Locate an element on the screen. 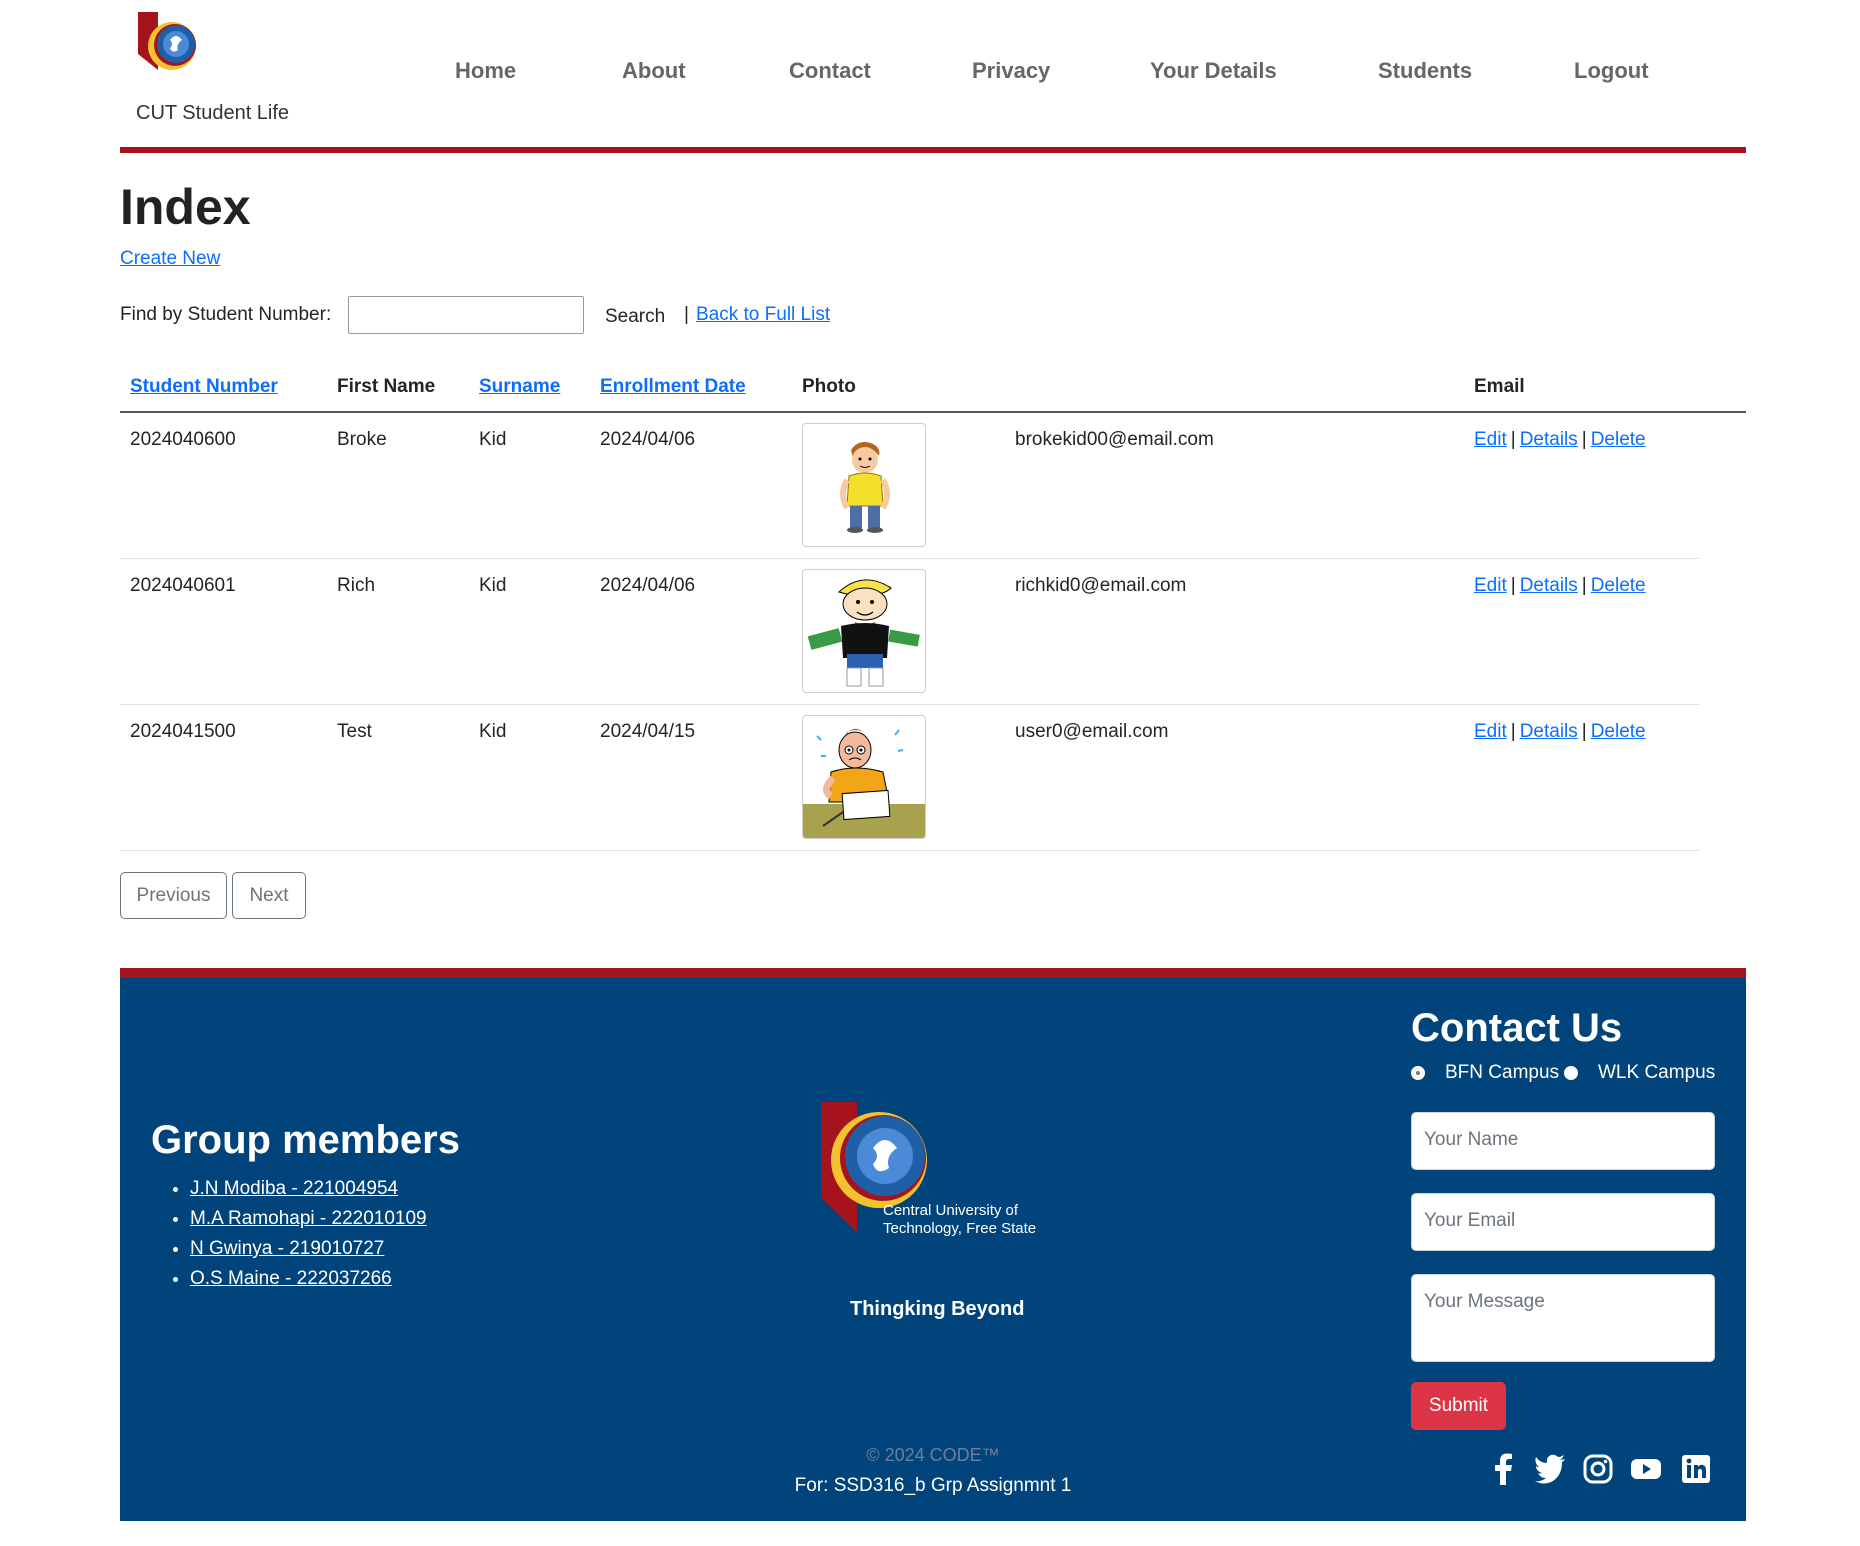  th-photo: Photo is located at coordinates (829, 386).